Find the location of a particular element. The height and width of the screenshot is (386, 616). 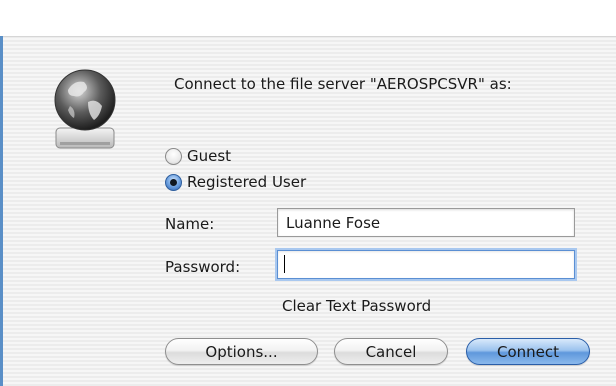

guest-label: Guest is located at coordinates (209, 156).